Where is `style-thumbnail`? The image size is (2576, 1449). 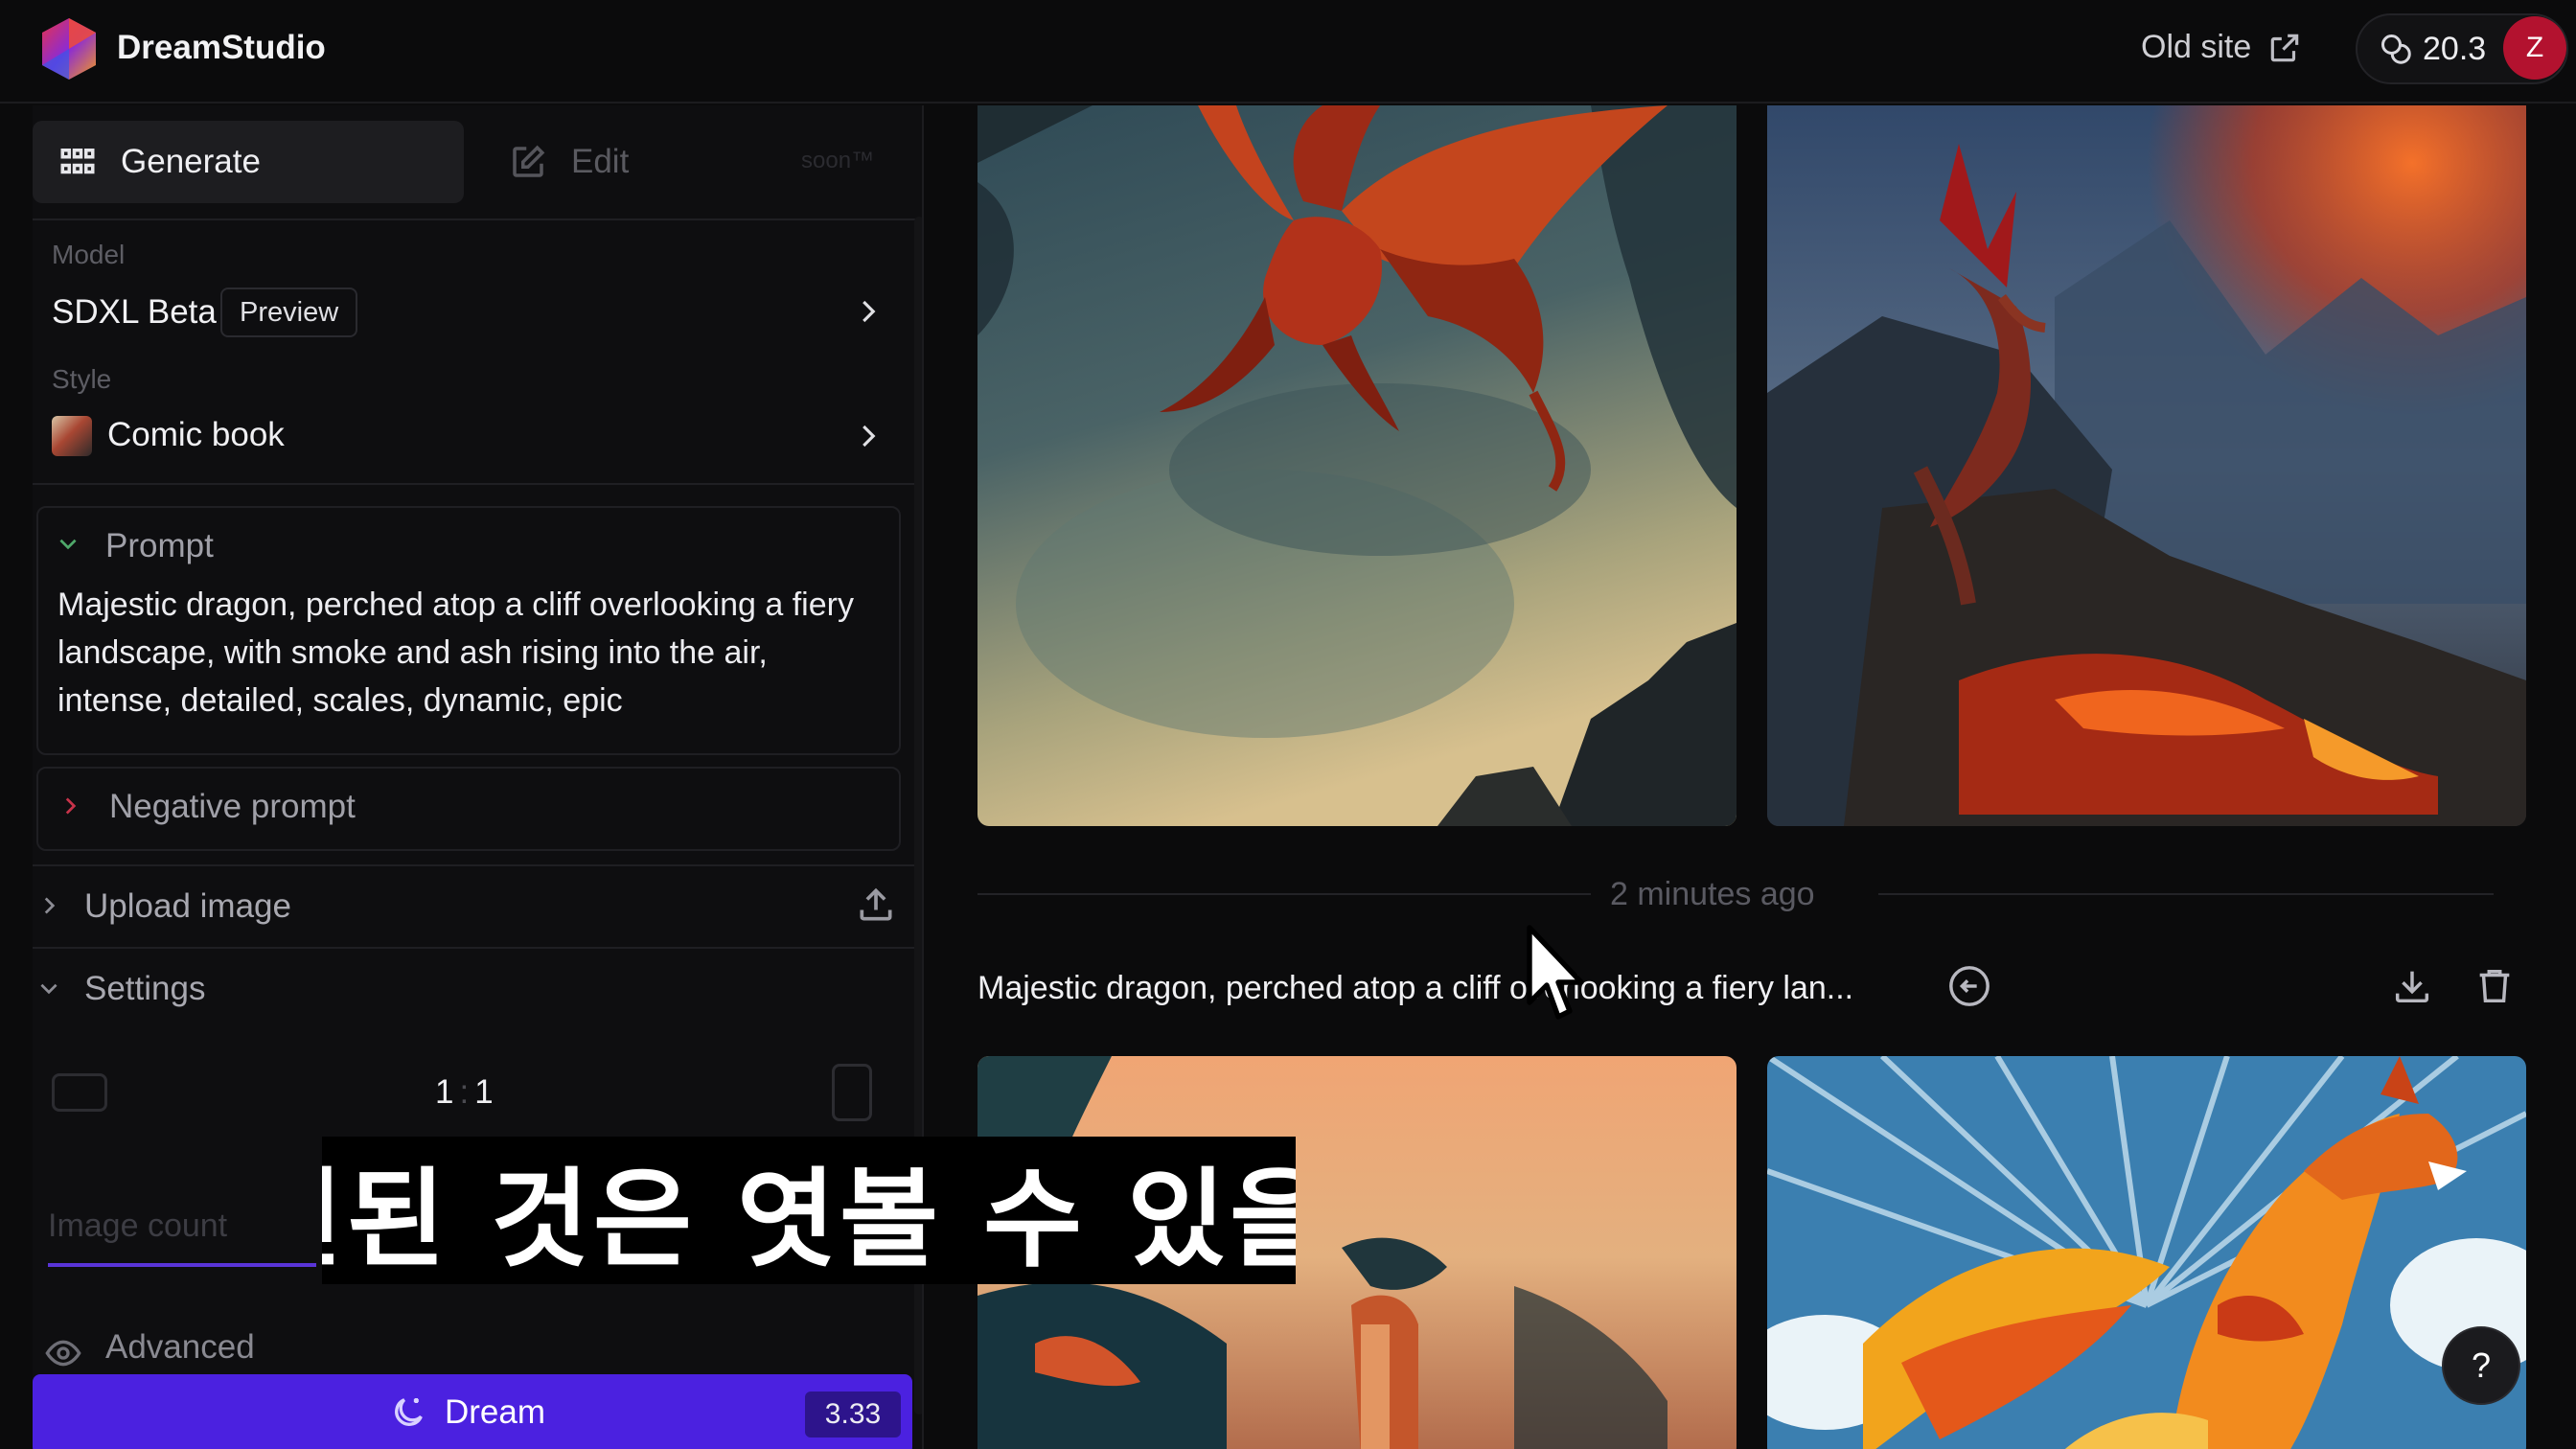
style-thumbnail is located at coordinates (72, 436).